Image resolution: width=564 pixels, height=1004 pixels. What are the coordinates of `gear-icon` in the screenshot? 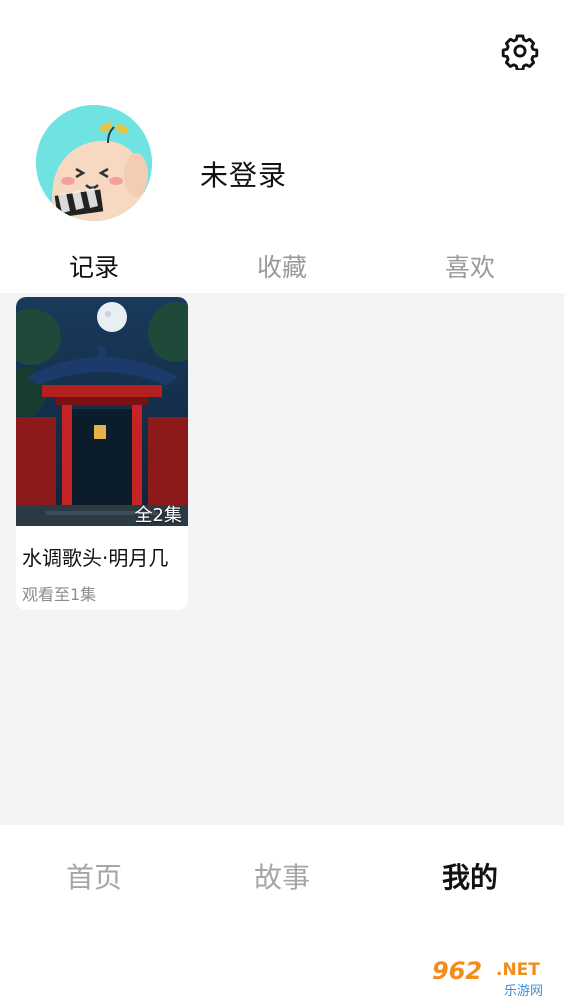 It's located at (520, 52).